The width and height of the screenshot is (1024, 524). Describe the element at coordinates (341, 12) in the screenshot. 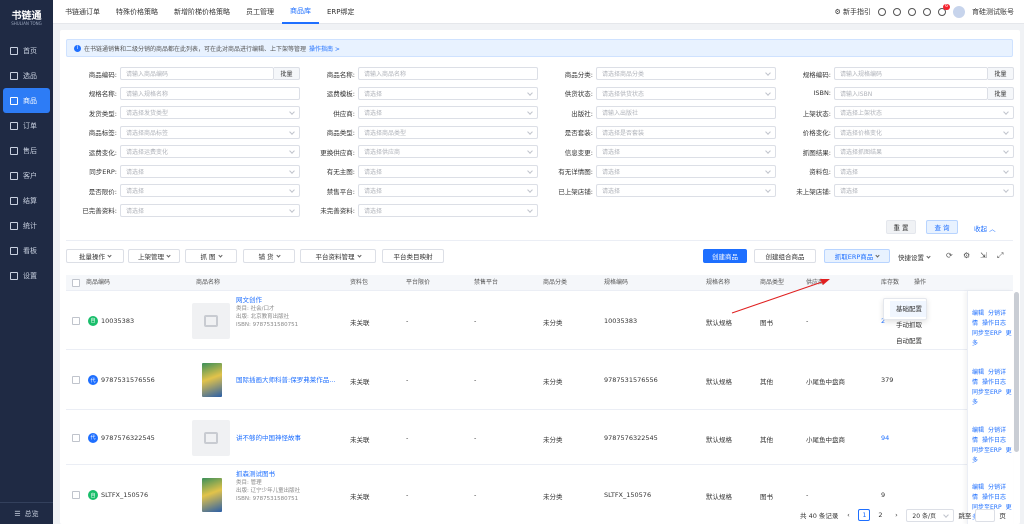

I see `tab-item: ERP绑定` at that location.